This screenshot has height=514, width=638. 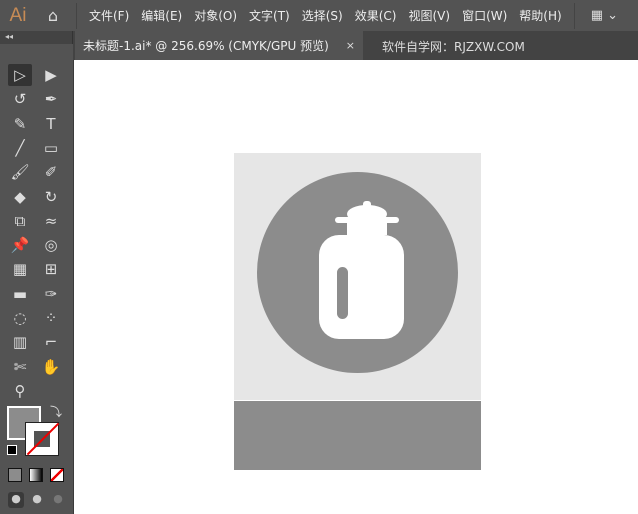 I want to click on gradient-tool: ▬, so click(x=20, y=294).